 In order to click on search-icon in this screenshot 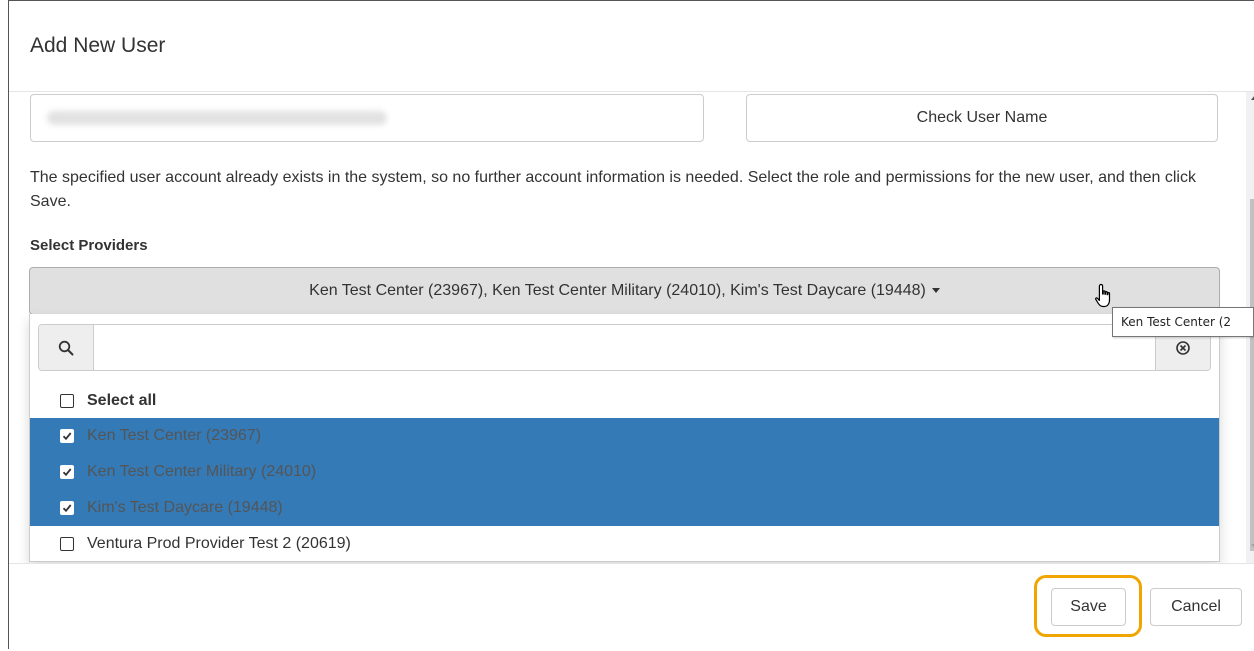, I will do `click(66, 347)`.